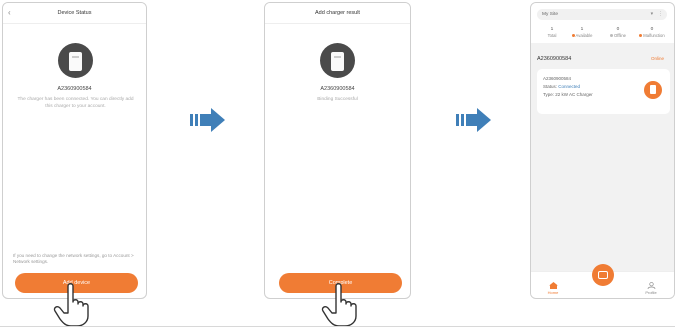  I want to click on stat-offline: 0 Offline, so click(618, 33).